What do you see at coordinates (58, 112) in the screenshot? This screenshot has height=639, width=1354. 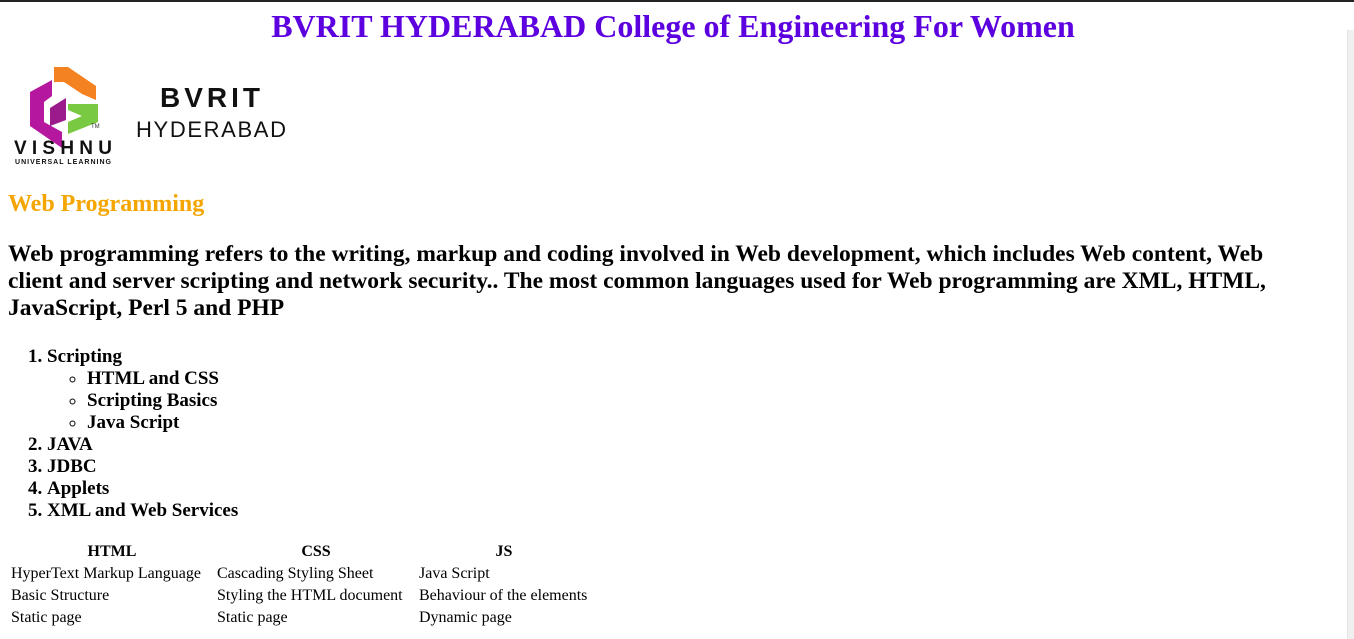 I see `logo-center-segment` at bounding box center [58, 112].